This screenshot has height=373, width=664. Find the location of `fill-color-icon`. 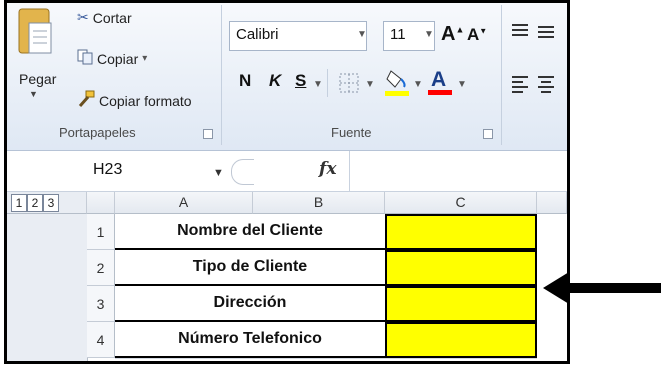

fill-color-icon is located at coordinates (397, 84).